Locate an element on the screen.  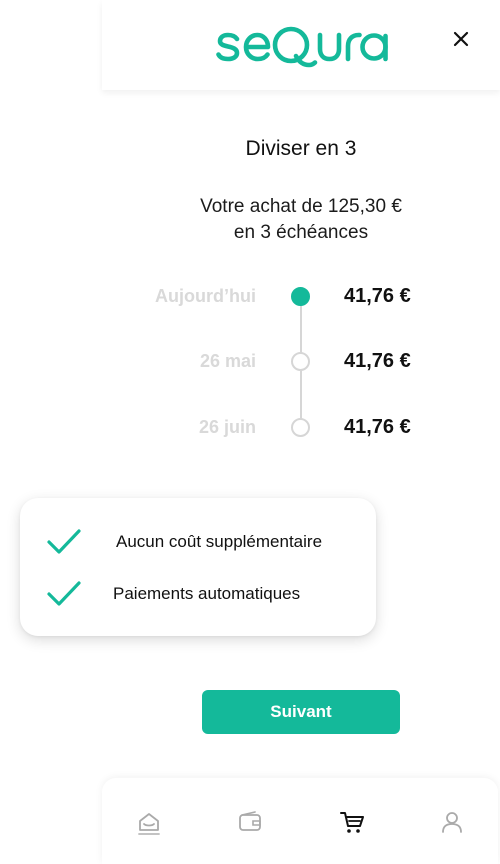
close-icon is located at coordinates (461, 39).